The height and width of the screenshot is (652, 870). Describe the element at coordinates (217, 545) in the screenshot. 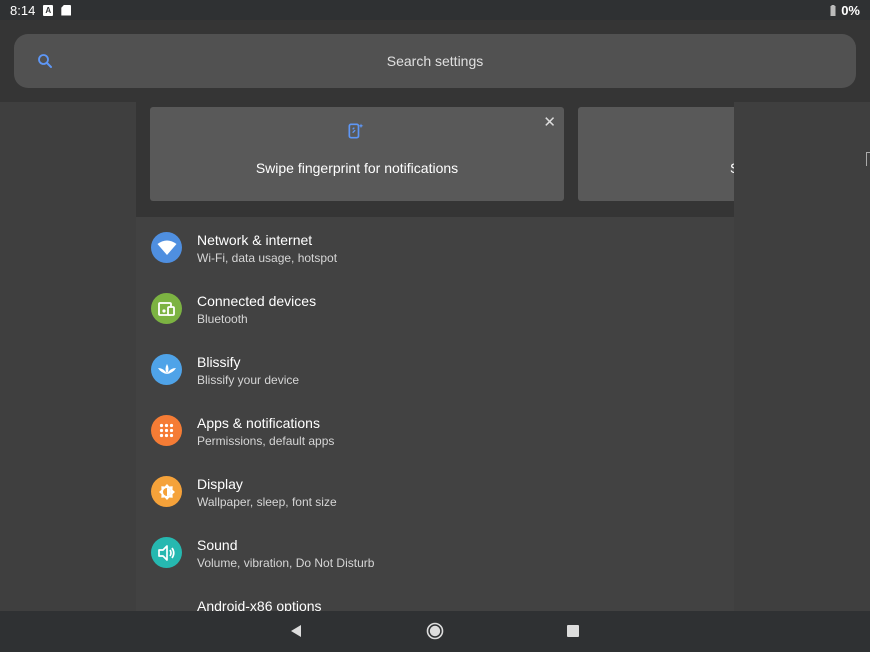

I see `settings-item-title: Sound` at that location.